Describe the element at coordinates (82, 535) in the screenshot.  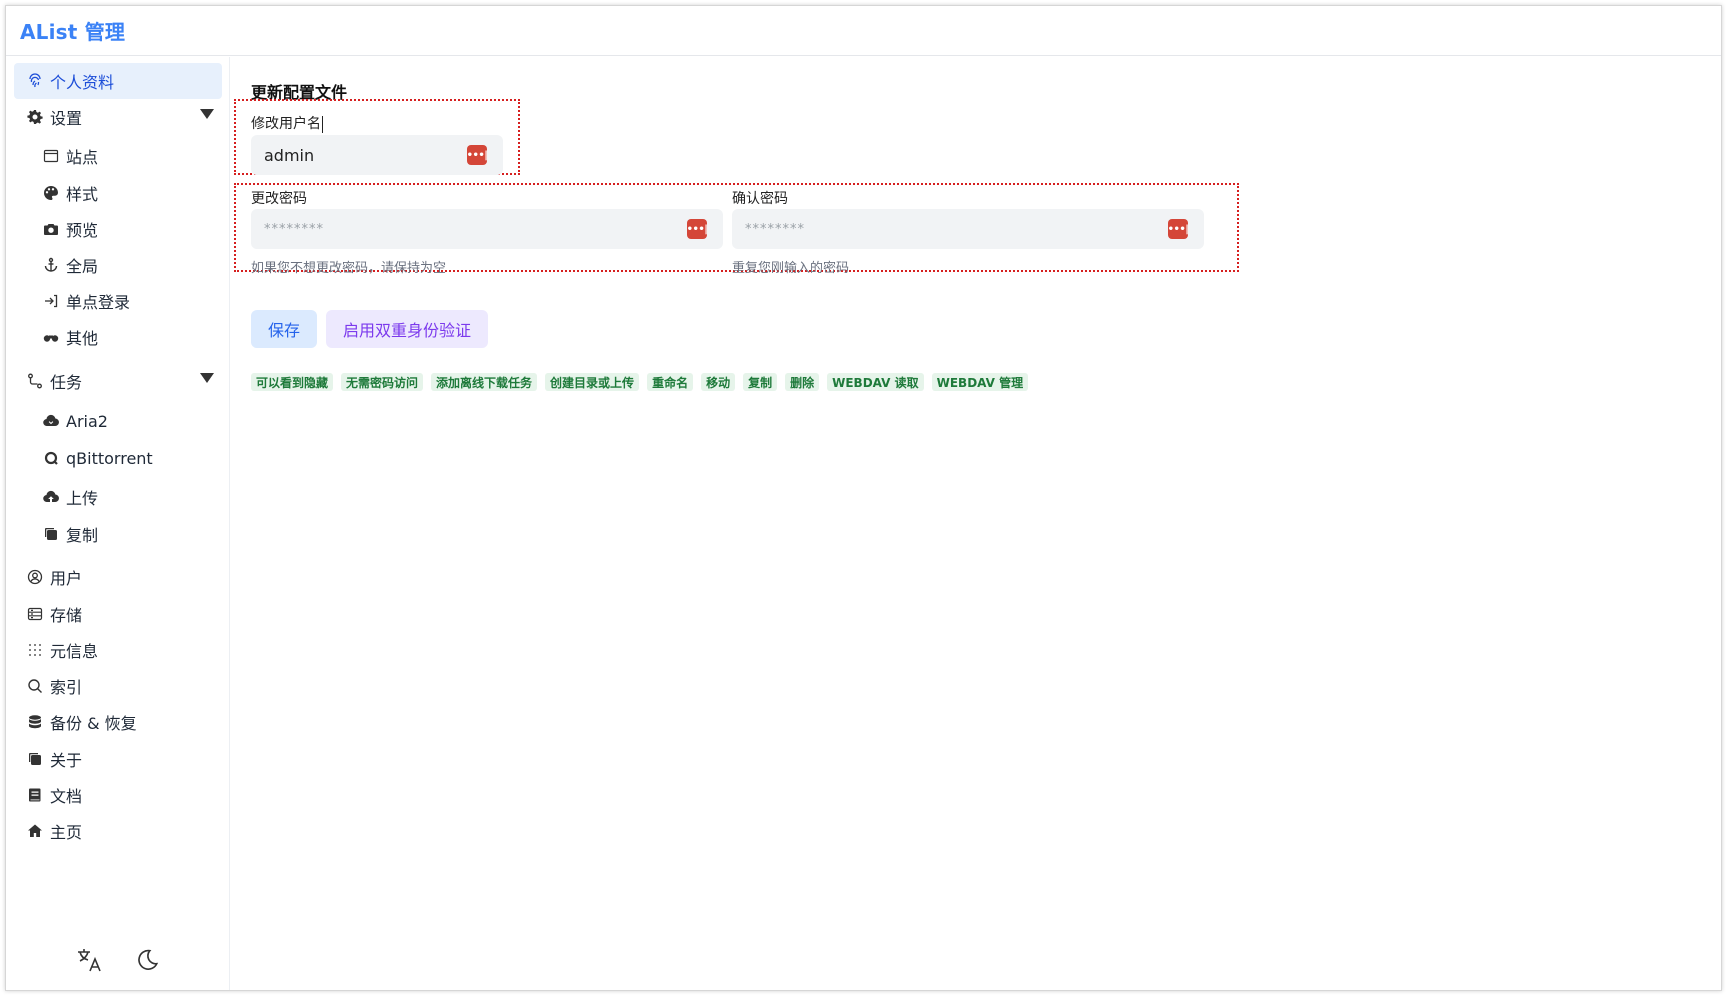
I see `sidebar-item-label: 复制` at that location.